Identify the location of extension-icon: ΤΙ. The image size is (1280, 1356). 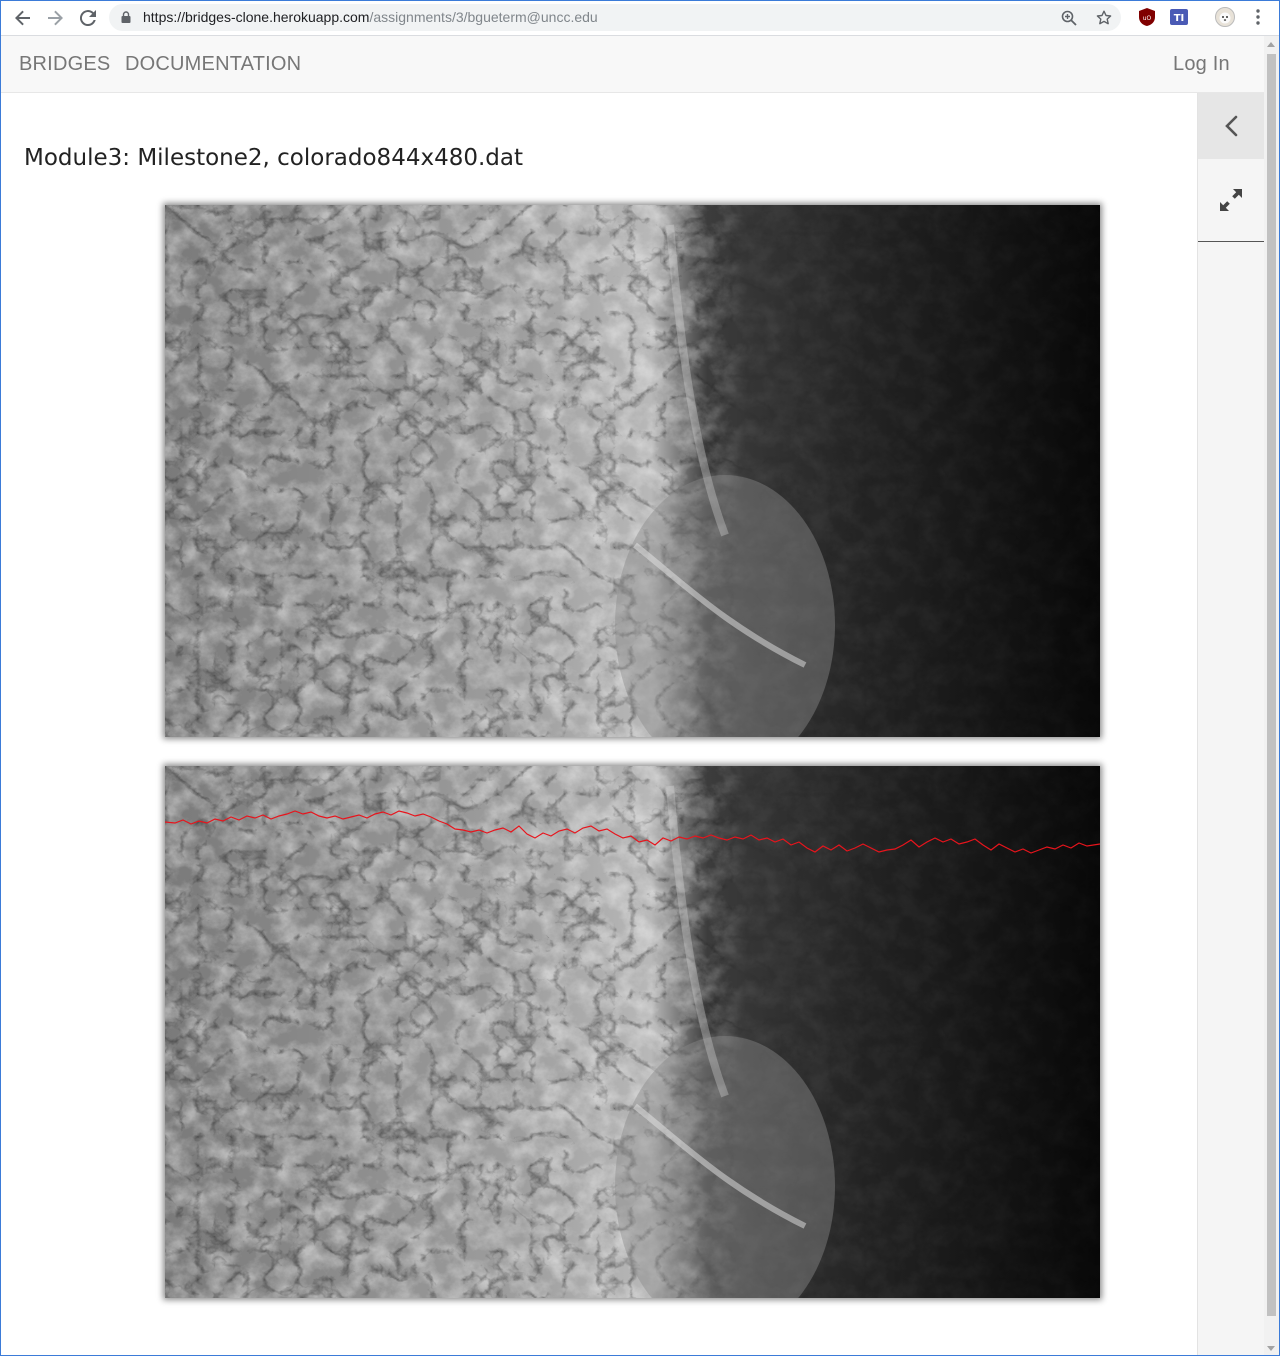
(1179, 17).